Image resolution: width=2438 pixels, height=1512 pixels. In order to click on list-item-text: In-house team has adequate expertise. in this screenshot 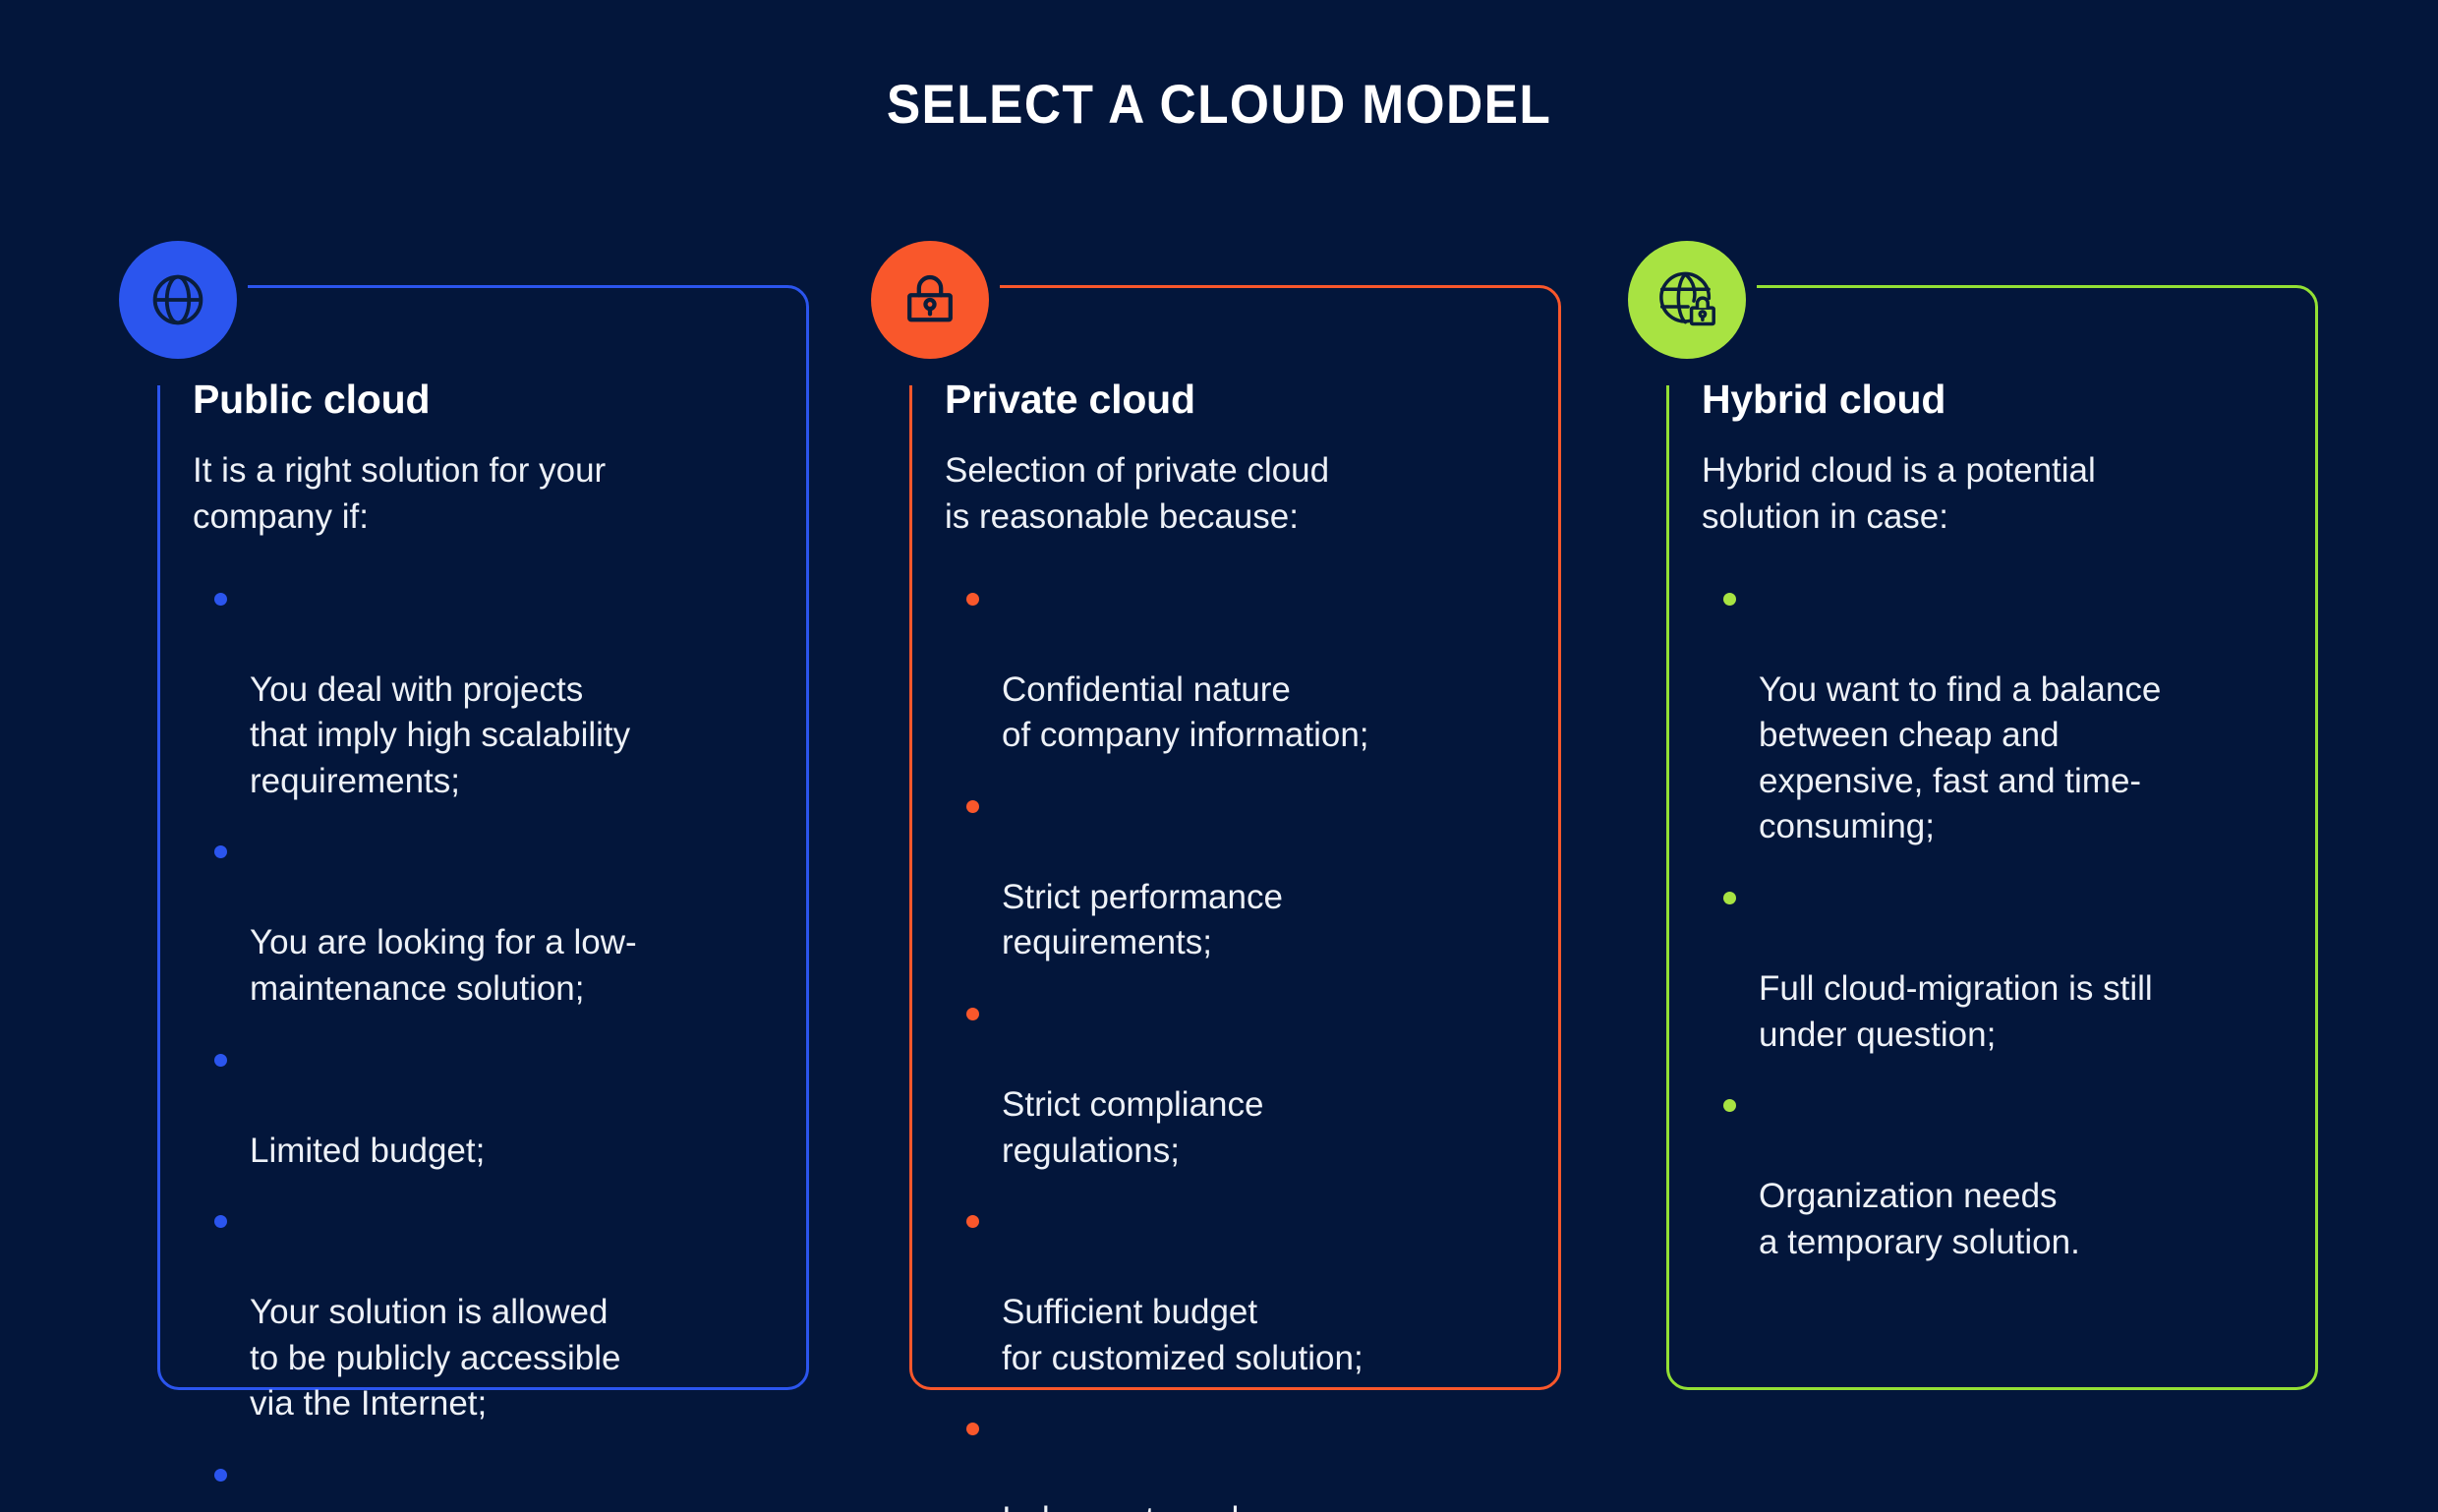, I will do `click(1153, 1506)`.